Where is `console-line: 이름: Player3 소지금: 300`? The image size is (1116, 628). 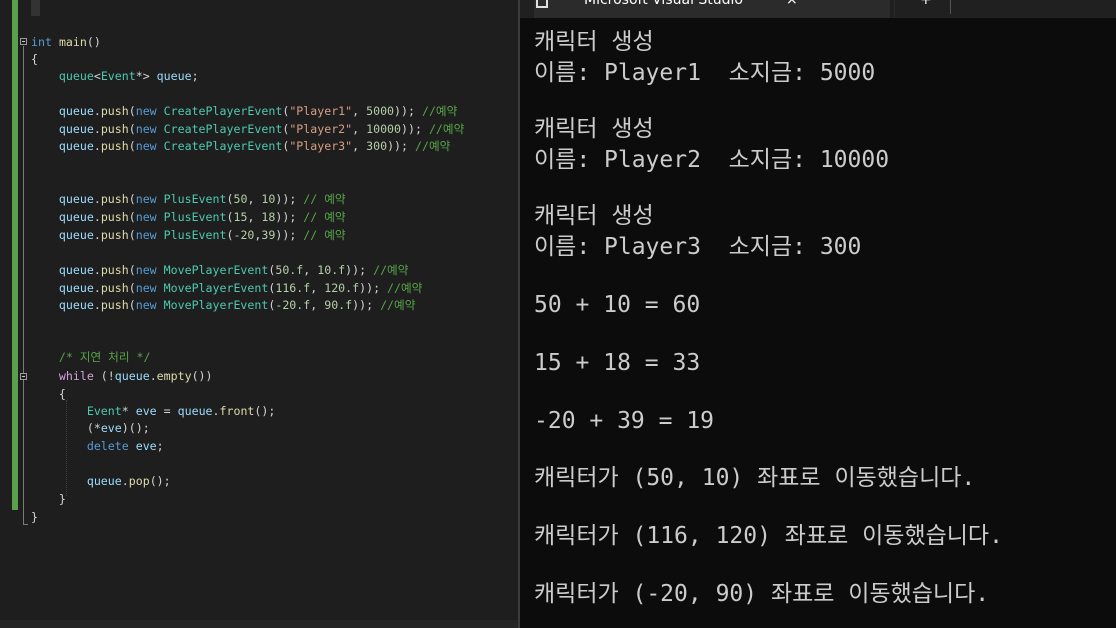 console-line: 이름: Player3 소지금: 300 is located at coordinates (698, 247).